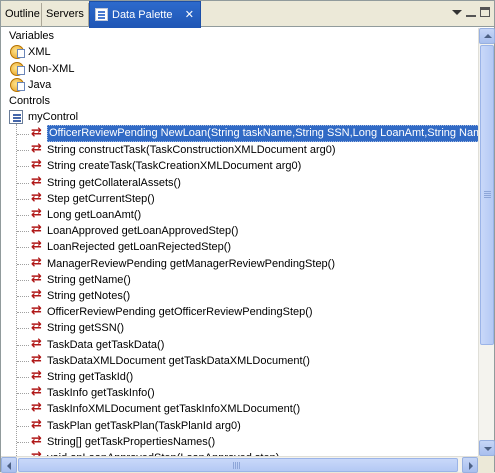 This screenshot has width=495, height=473. I want to click on tree-node-xml: XML, so click(236, 52).